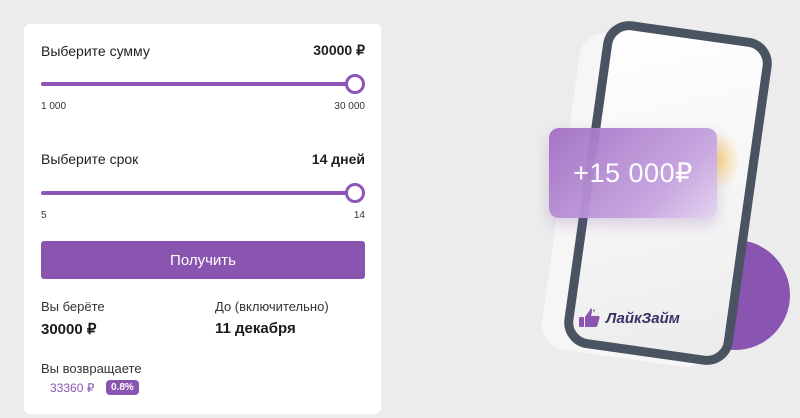  I want to click on get-loan-button: Получить, so click(203, 260).